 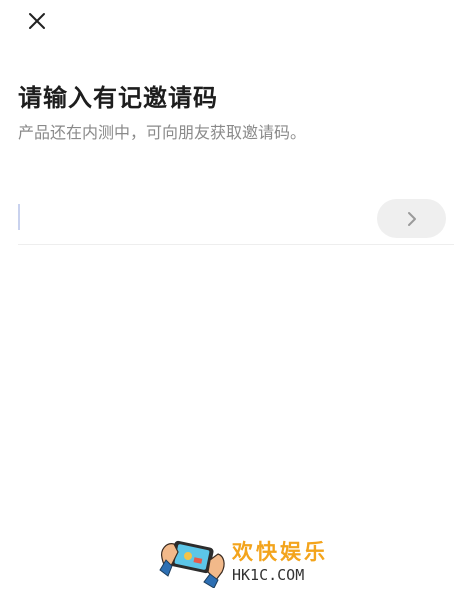 I want to click on page-subtitle: 产品还在内测中，可向朋友获取邀请码。, so click(x=162, y=132).